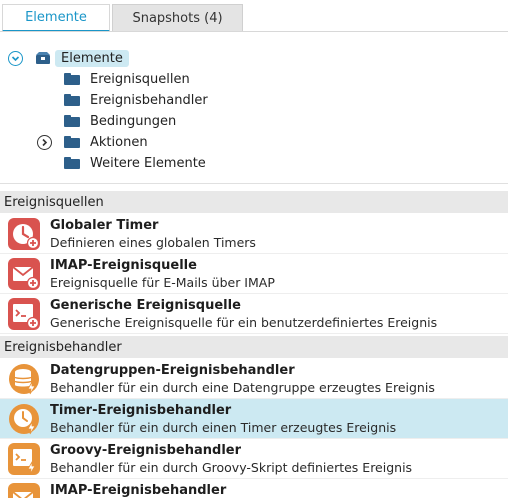  Describe the element at coordinates (254, 488) in the screenshot. I see `list-item-imap-ereignisbehandler: IMAP-Ereignisbehandler` at that location.